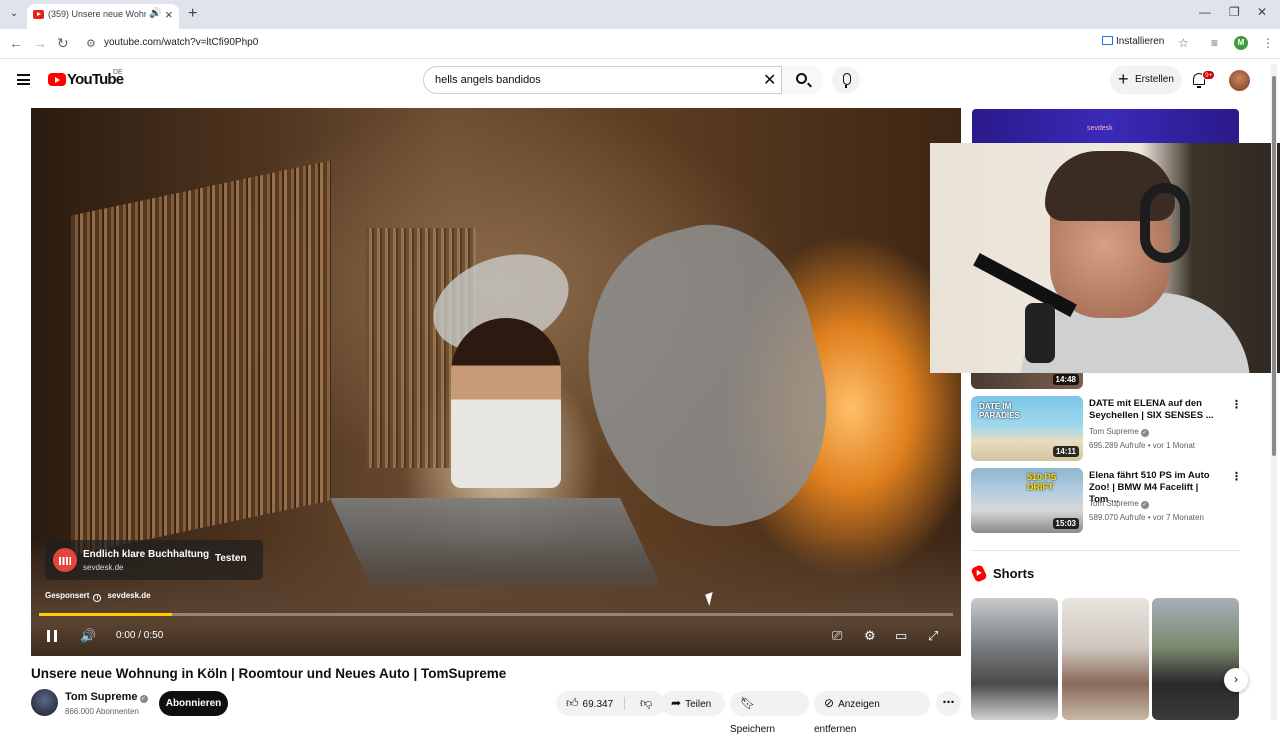  What do you see at coordinates (140, 635) in the screenshot?
I see `time-display: 0:00 / 0:50` at bounding box center [140, 635].